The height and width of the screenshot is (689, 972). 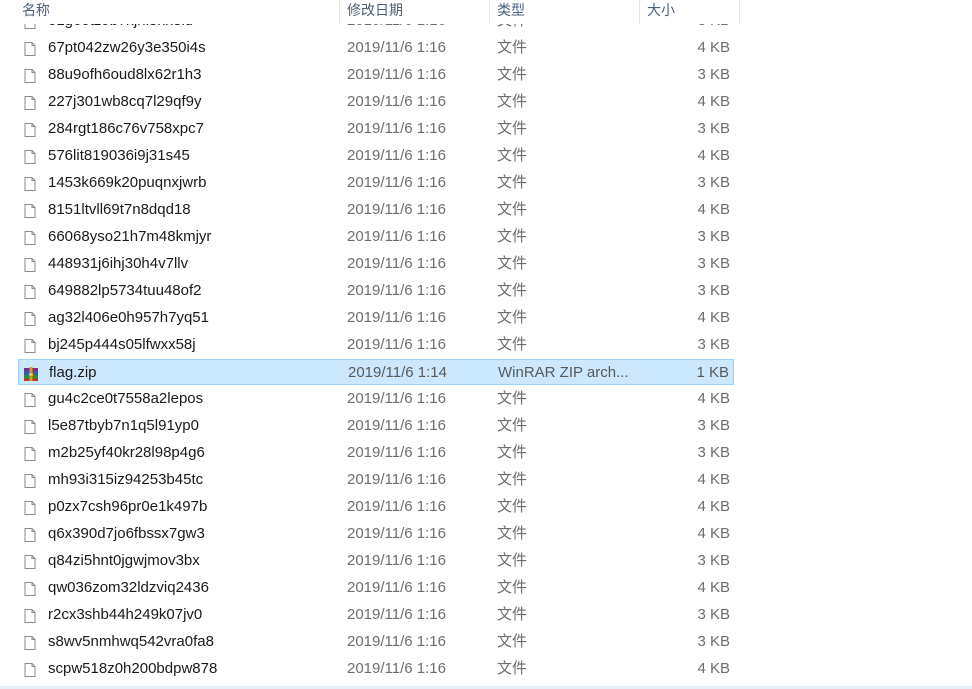 What do you see at coordinates (376, 102) in the screenshot?
I see `file-row: 227j301wb8cq7l29qf9y 2019/11/6 1:16 文件 4 KB` at bounding box center [376, 102].